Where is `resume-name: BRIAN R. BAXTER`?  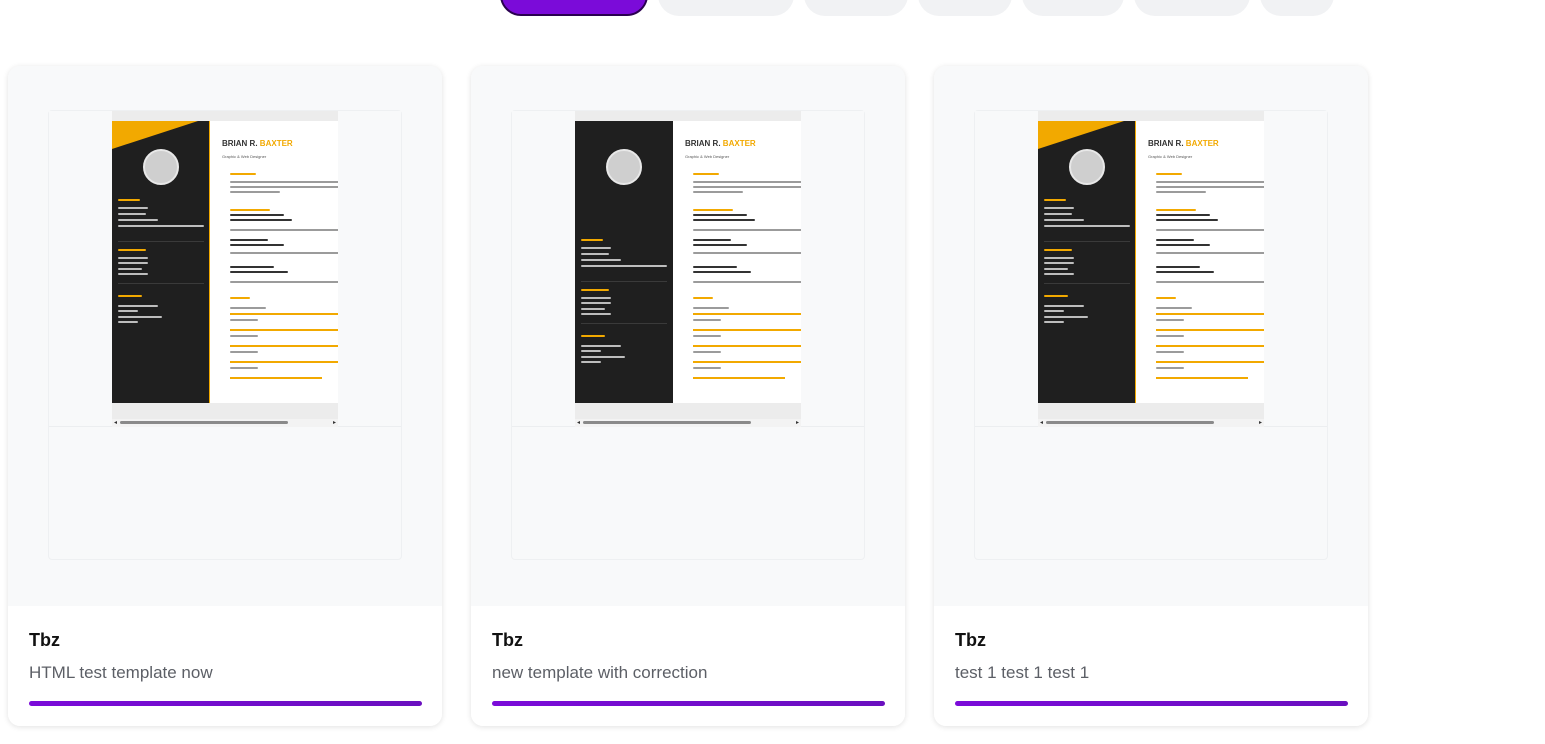 resume-name: BRIAN R. BAXTER is located at coordinates (1183, 143).